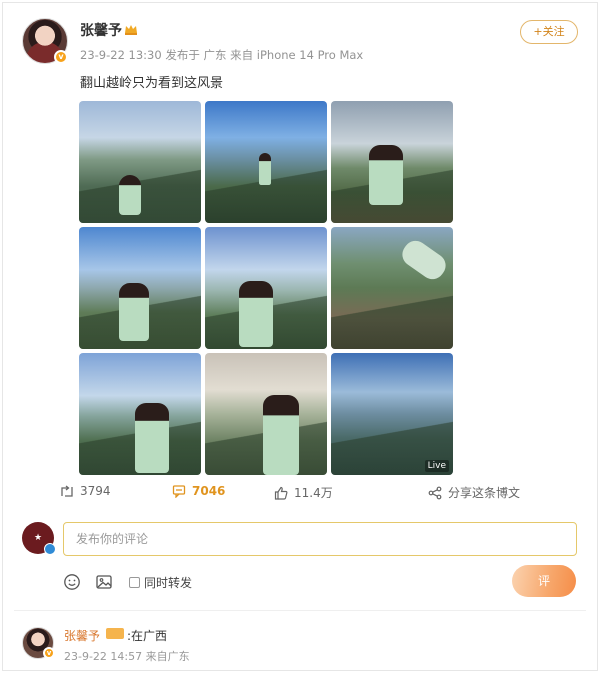 This screenshot has width=600, height=673. Describe the element at coordinates (436, 466) in the screenshot. I see `live-photo-badge: Live` at that location.